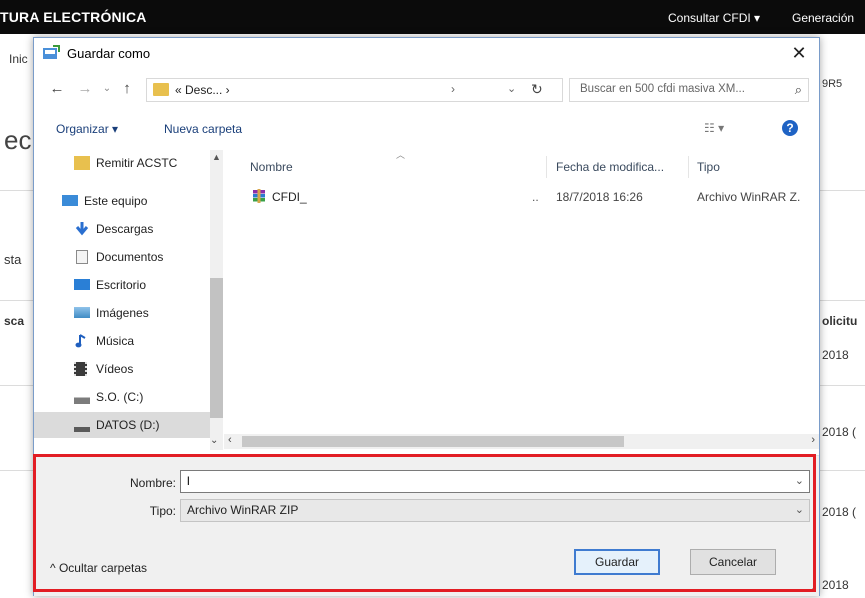  Describe the element at coordinates (80, 341) in the screenshot. I see `music-icon` at that location.